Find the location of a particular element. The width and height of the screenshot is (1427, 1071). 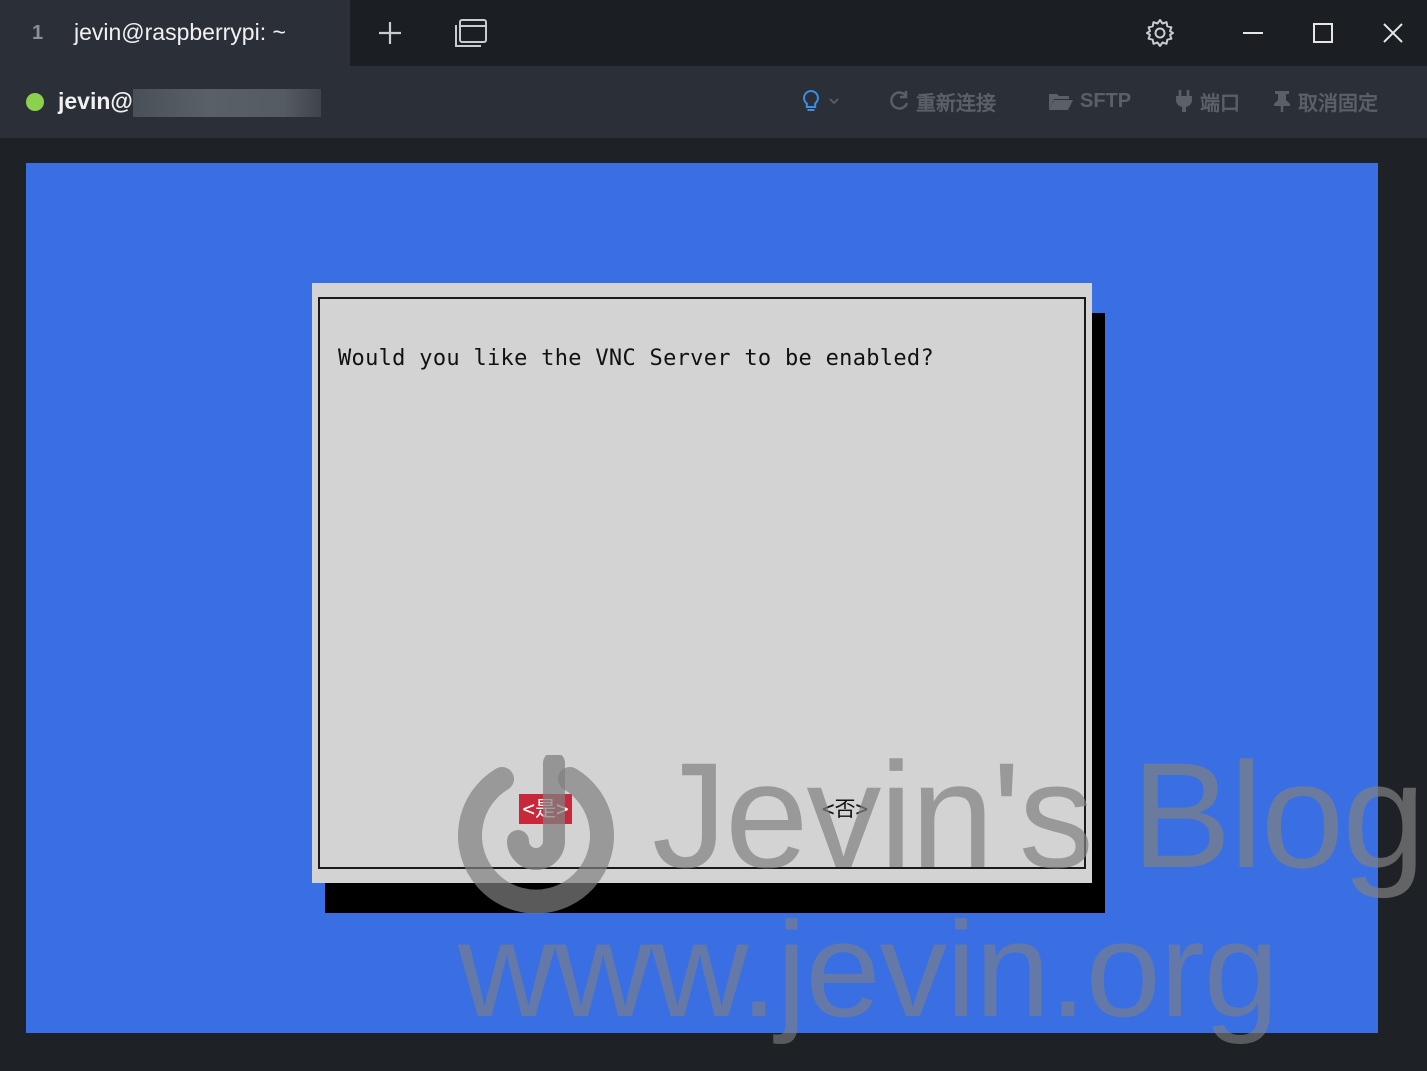

maximize-button is located at coordinates (1323, 33).